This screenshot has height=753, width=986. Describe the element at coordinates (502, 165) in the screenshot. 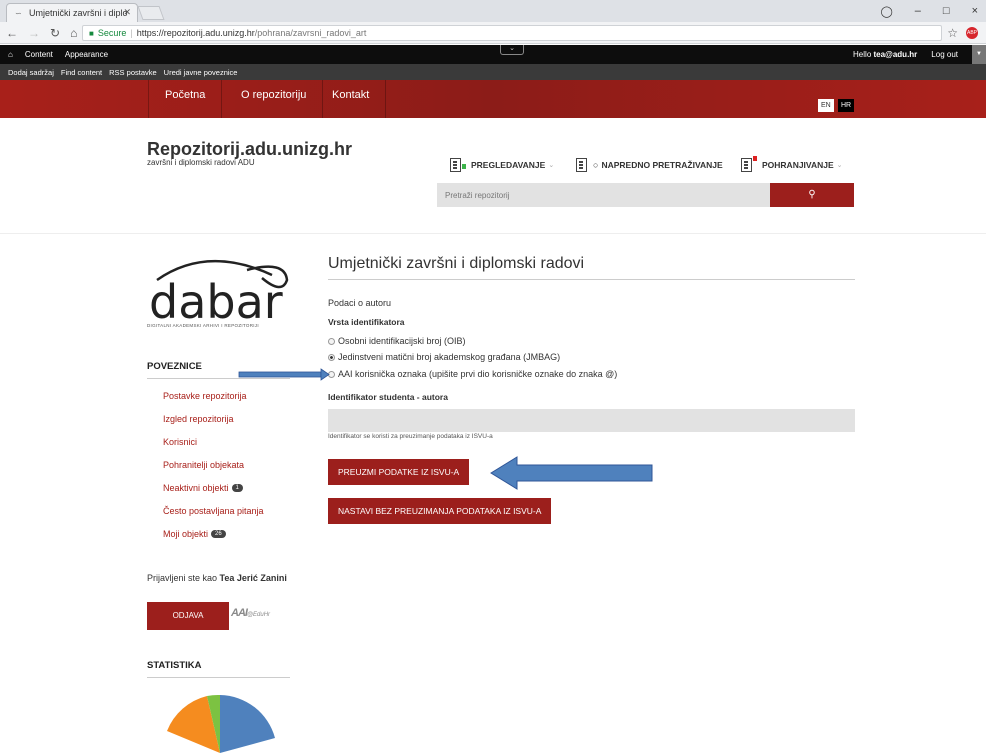

I see `menu-browse: PREGLEDAVANJE ⌄` at that location.